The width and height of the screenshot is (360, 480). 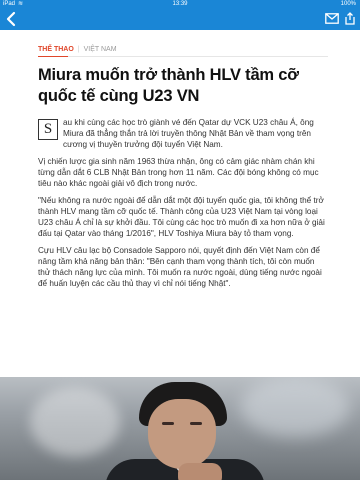 What do you see at coordinates (200, 471) in the screenshot?
I see `photo-hand` at bounding box center [200, 471].